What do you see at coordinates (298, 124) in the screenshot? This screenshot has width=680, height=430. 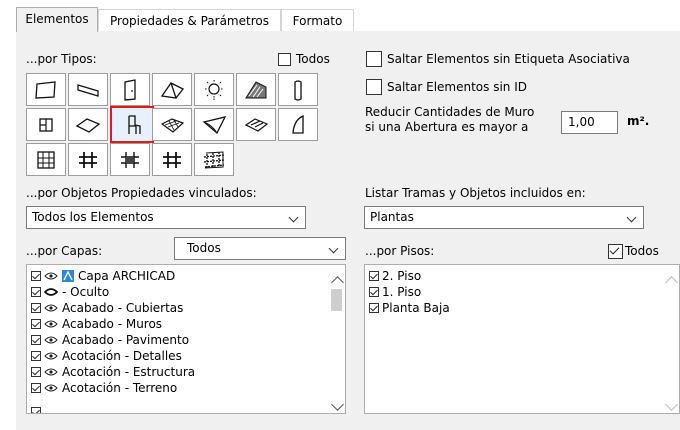 I see `window-tool-button` at bounding box center [298, 124].